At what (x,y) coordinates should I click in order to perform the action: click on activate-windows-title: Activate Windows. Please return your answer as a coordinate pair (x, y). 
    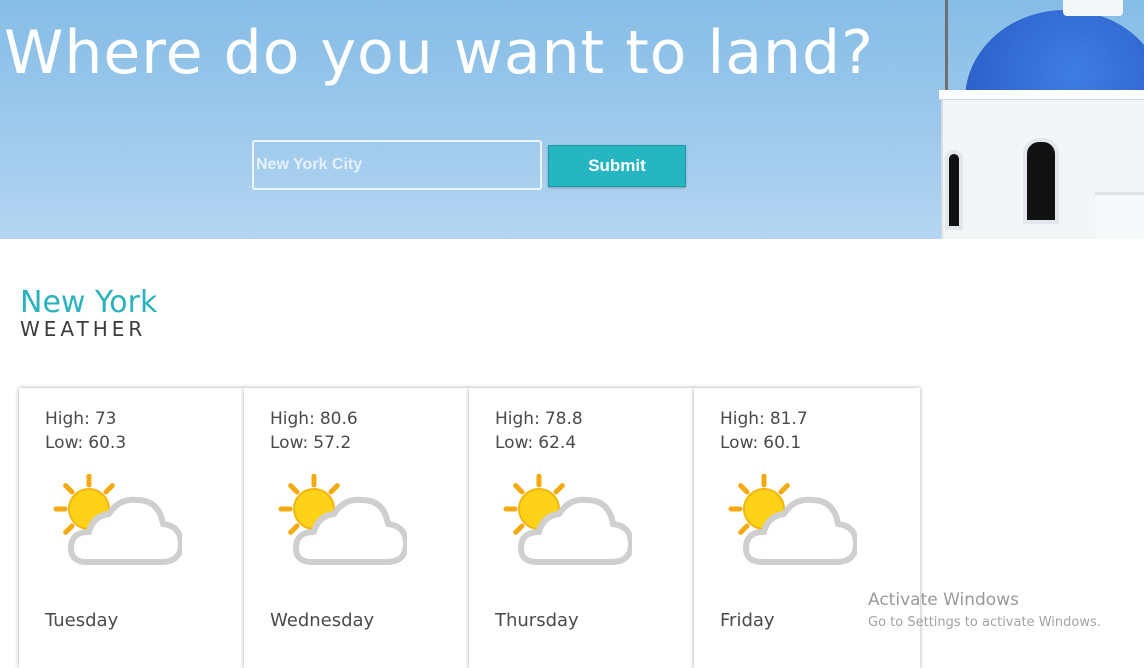
    Looking at the image, I should click on (943, 600).